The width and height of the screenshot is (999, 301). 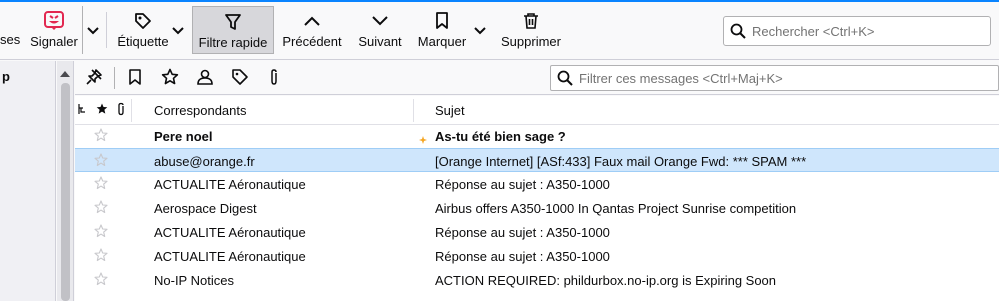 I want to click on message-sender: Pere noel, so click(x=183, y=136).